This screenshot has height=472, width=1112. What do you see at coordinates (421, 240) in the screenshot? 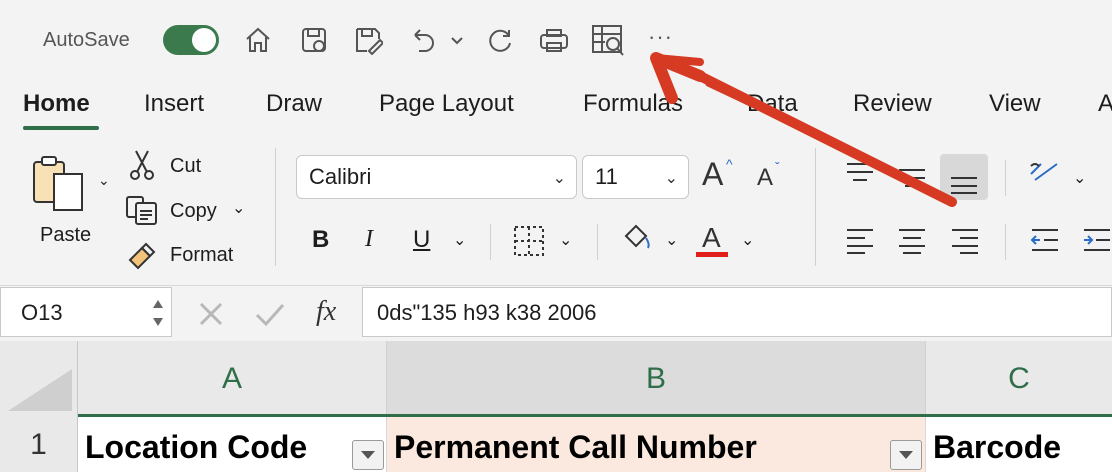
I see `underline-button: U` at bounding box center [421, 240].